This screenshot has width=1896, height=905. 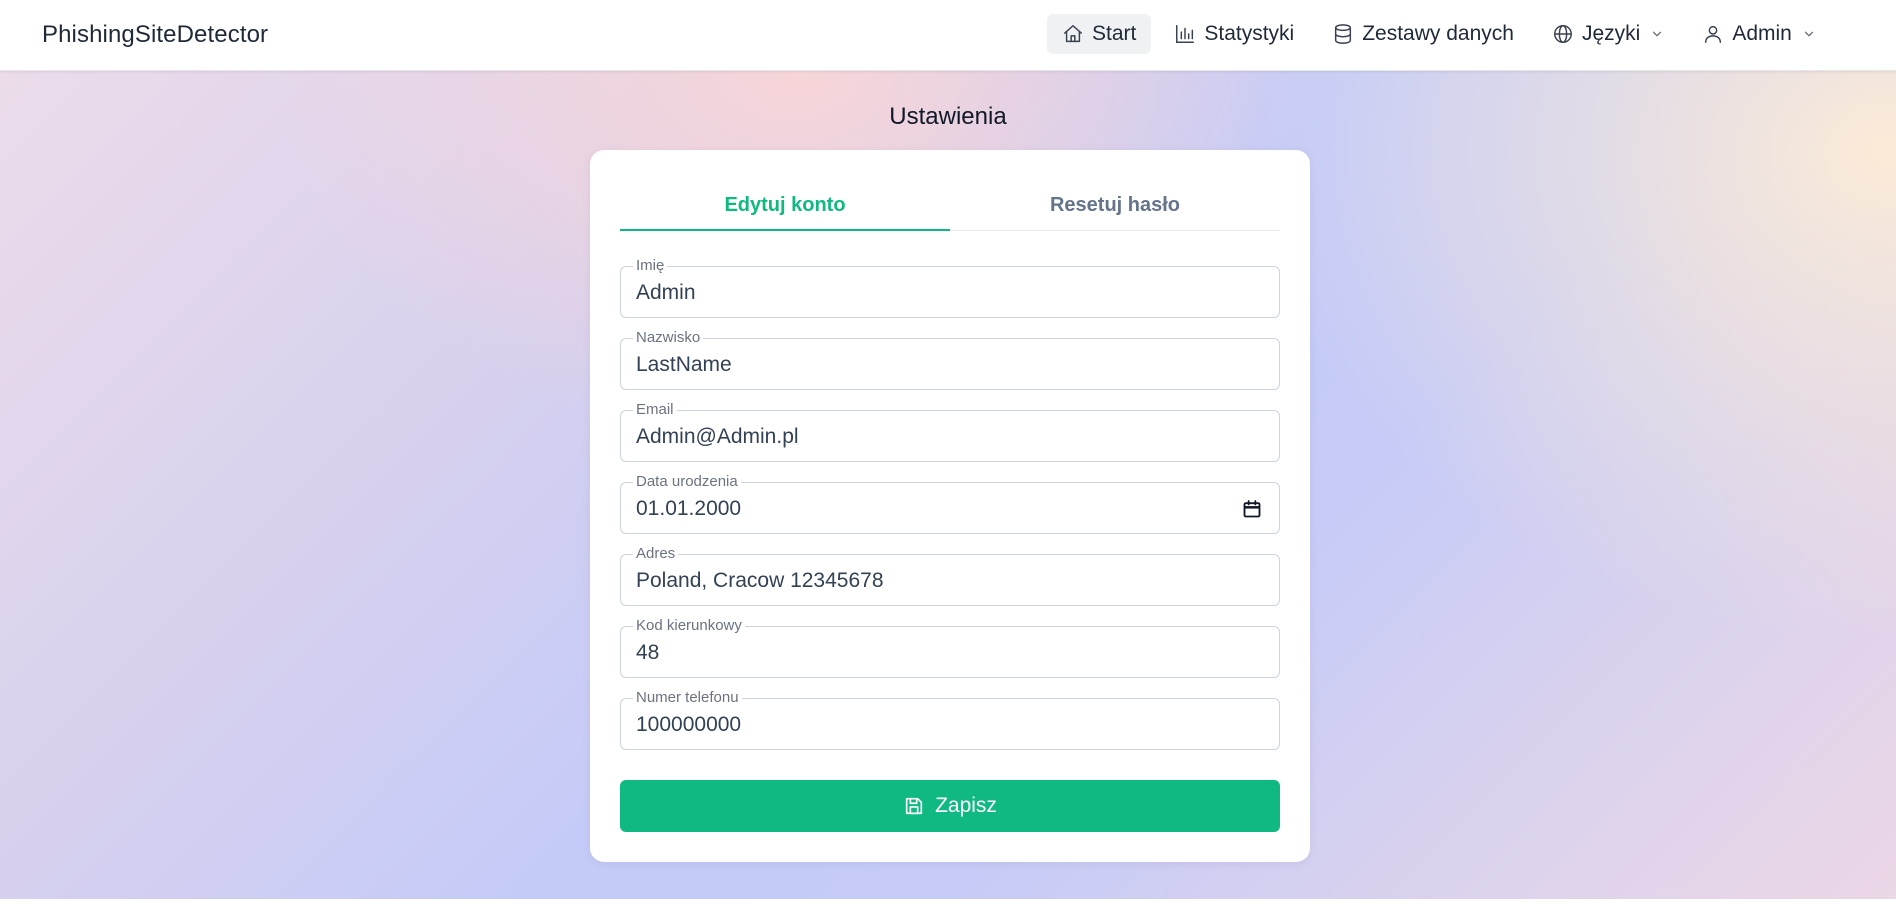 I want to click on email-field: Email, so click(x=950, y=431).